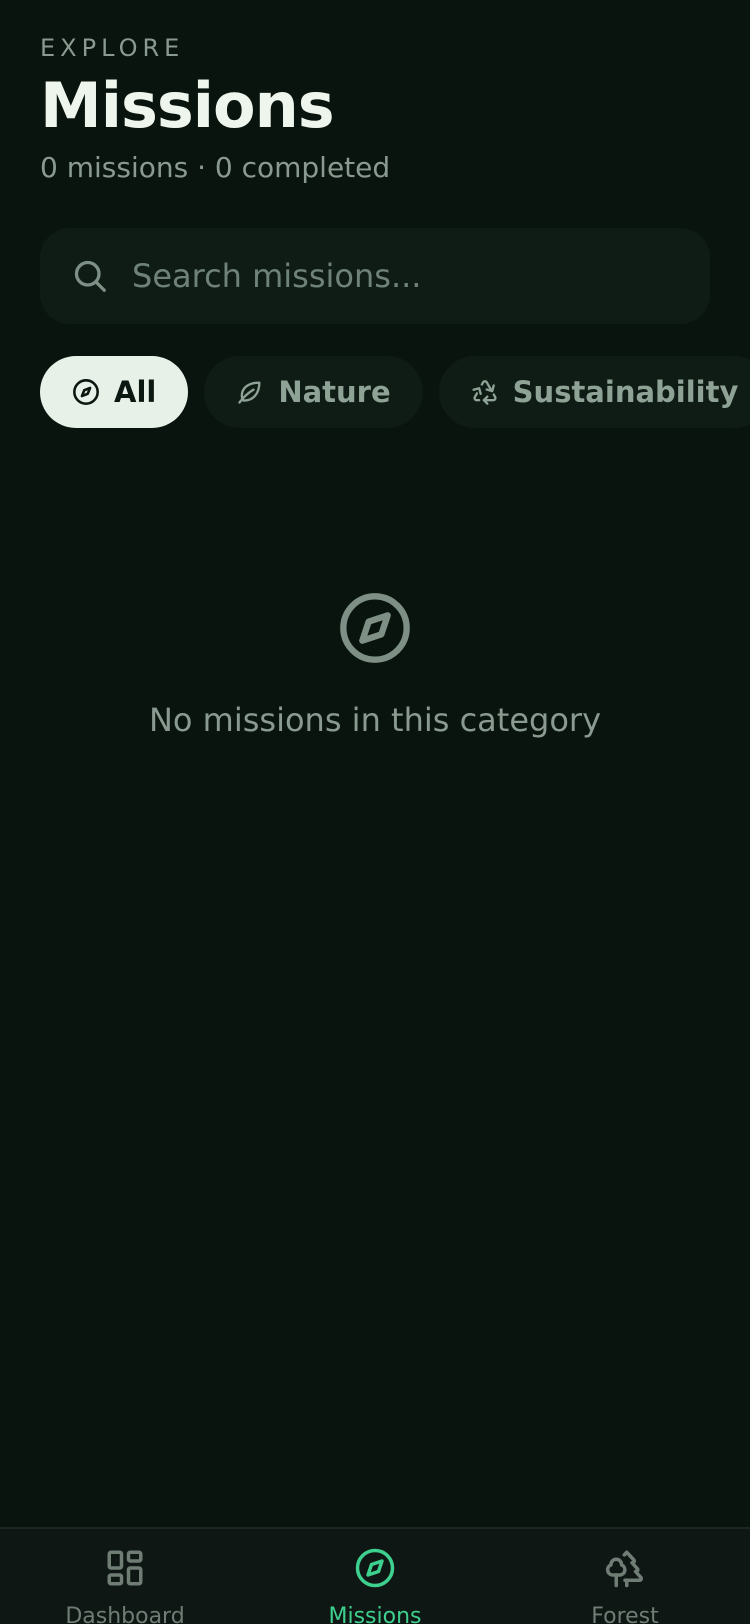 Image resolution: width=750 pixels, height=1624 pixels. I want to click on category-filters: All Nature Sustainability, so click(395, 392).